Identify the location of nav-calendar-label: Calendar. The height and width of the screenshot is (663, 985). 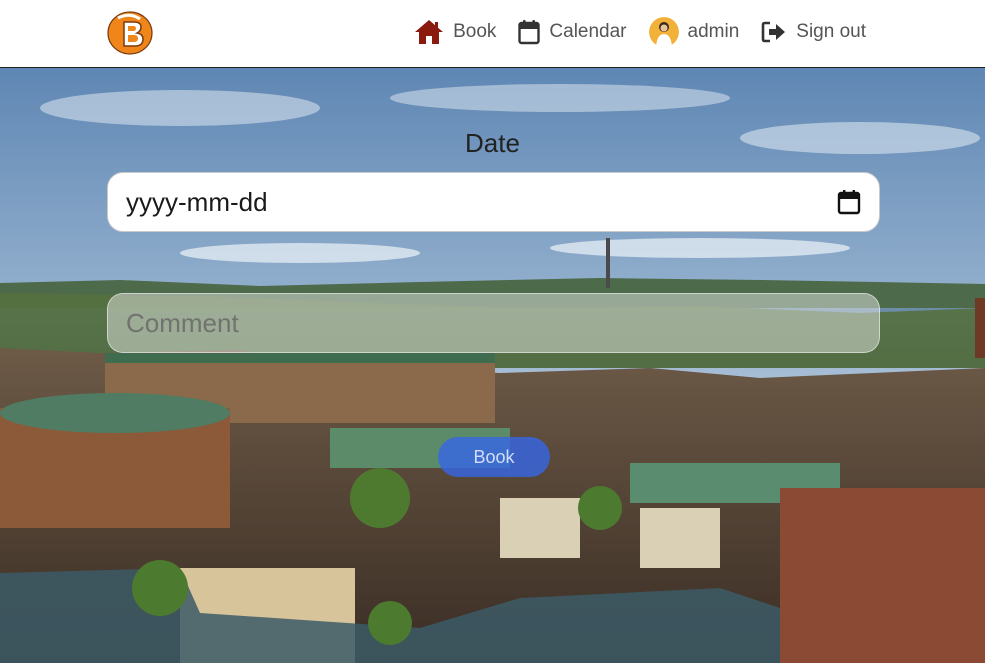
(588, 31).